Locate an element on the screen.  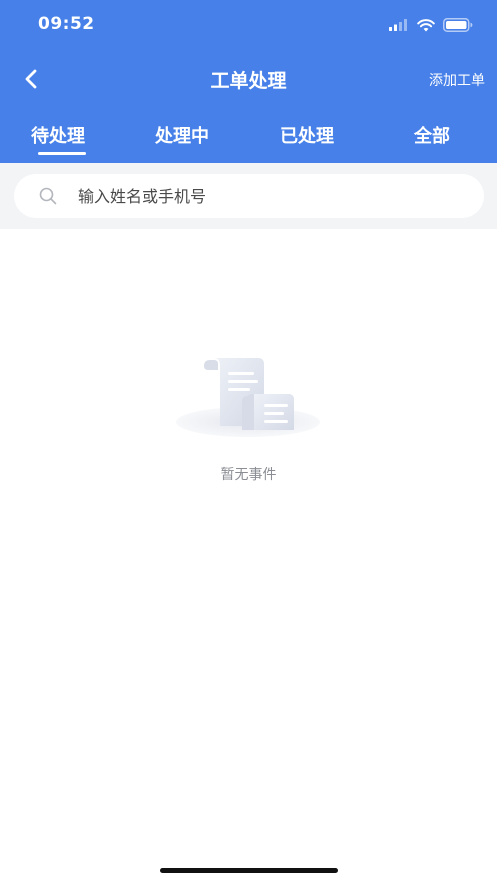
tab-in-progress: 处理中 is located at coordinates (182, 135).